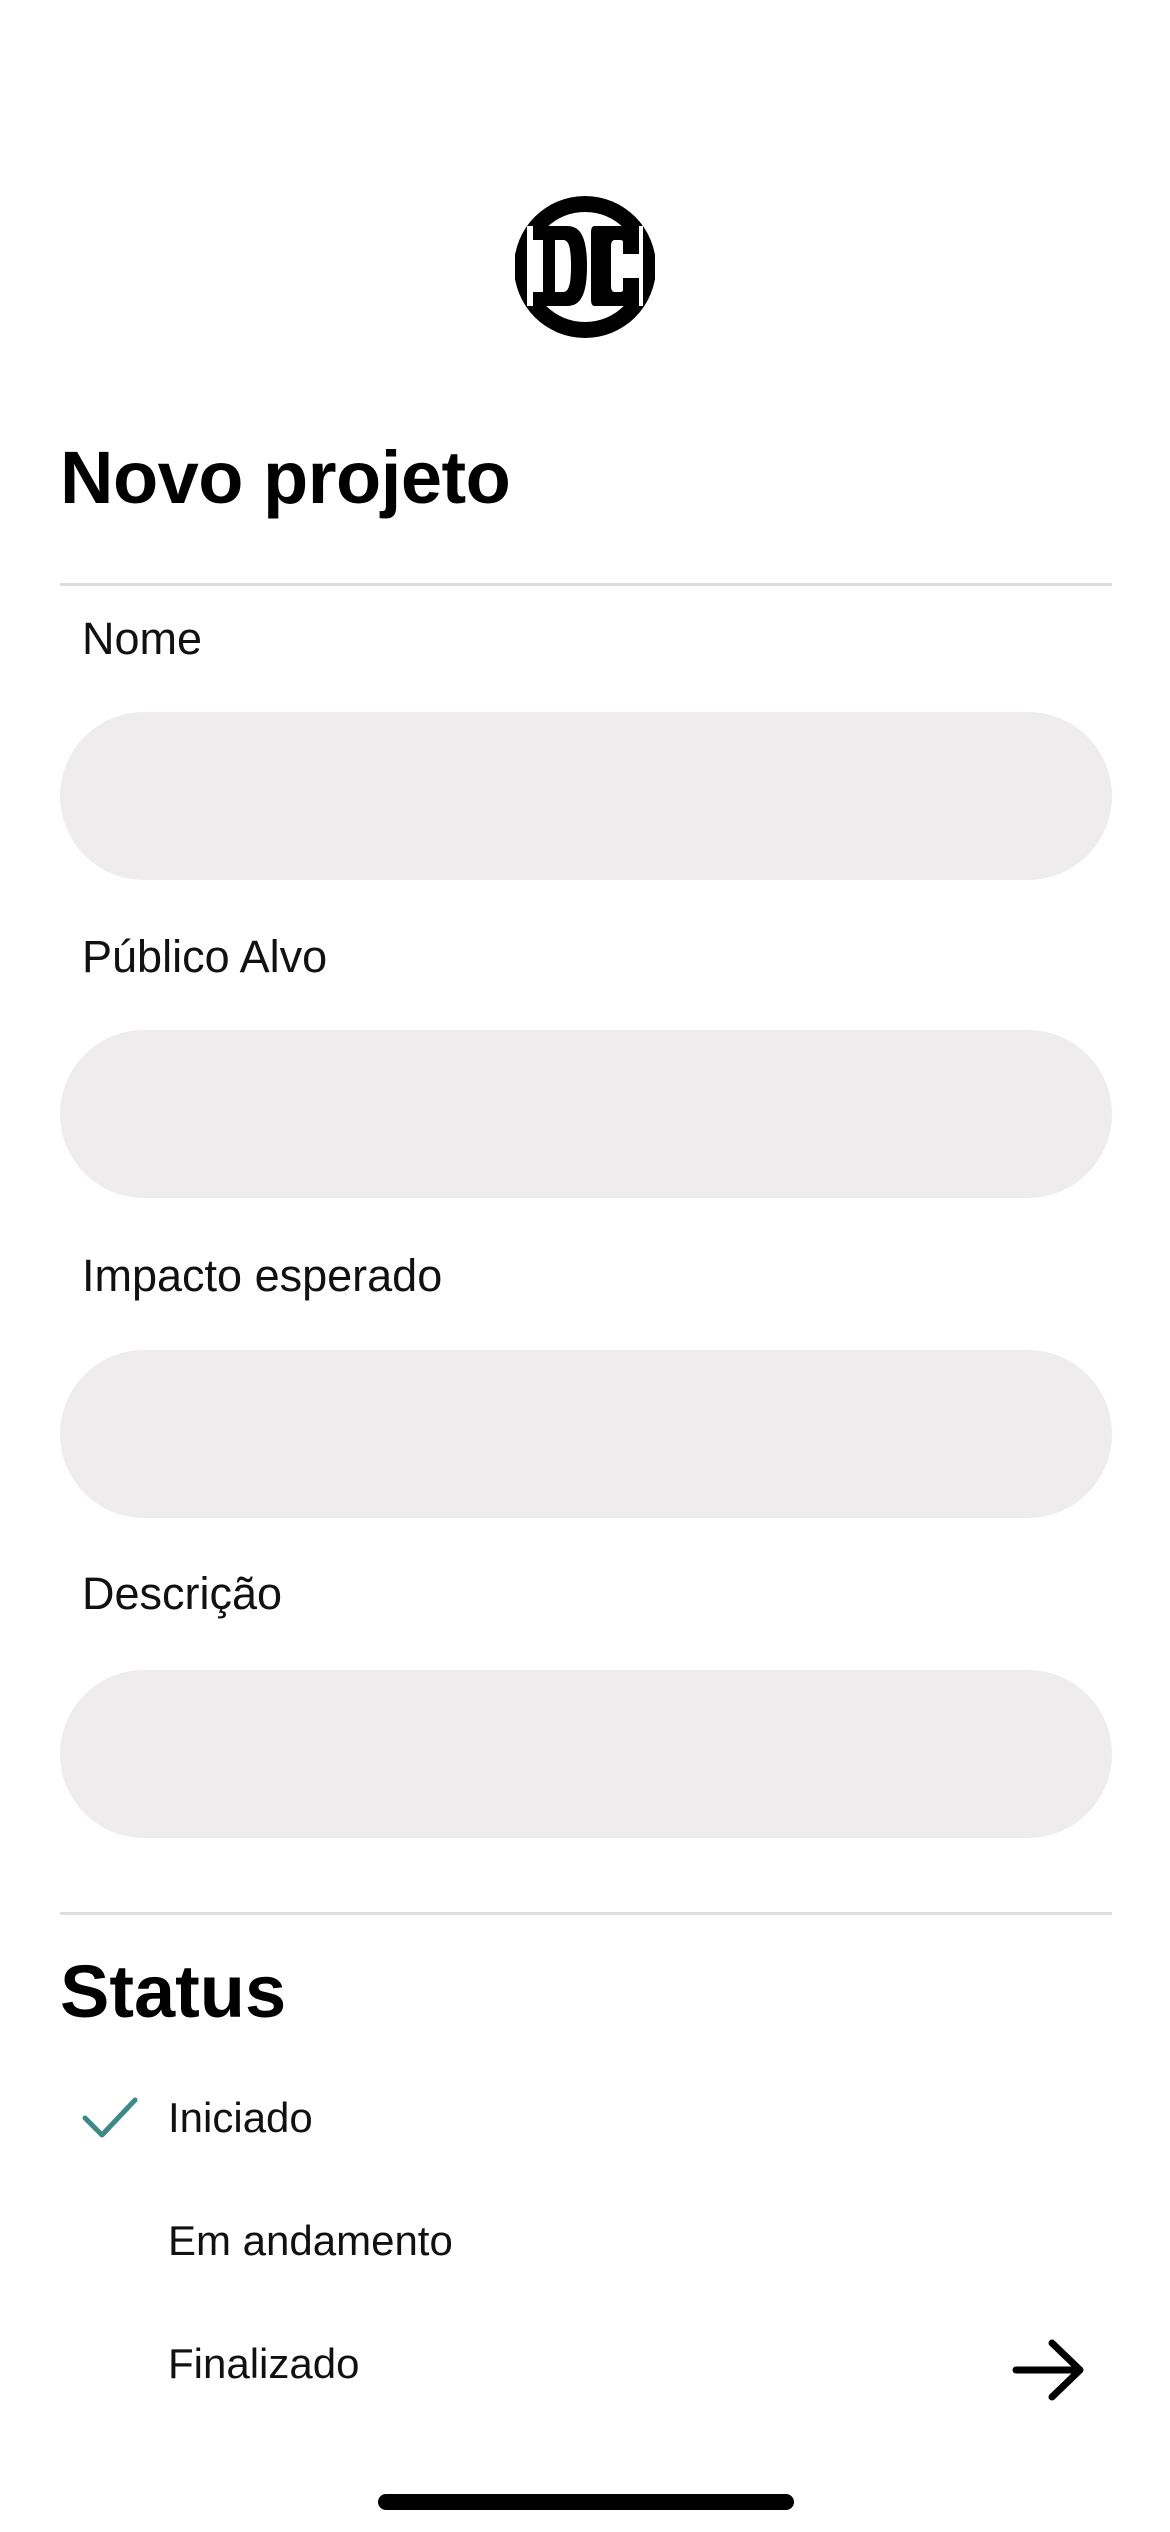  What do you see at coordinates (586, 2123) in the screenshot?
I see `status-option-iniciado: Iniciado` at bounding box center [586, 2123].